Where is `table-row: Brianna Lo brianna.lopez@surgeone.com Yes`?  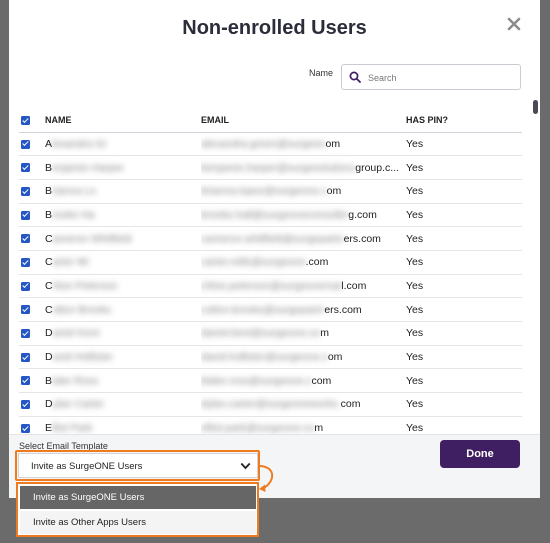
table-row: Brianna Lo brianna.lopez@surgeone.com Yes is located at coordinates (270, 191).